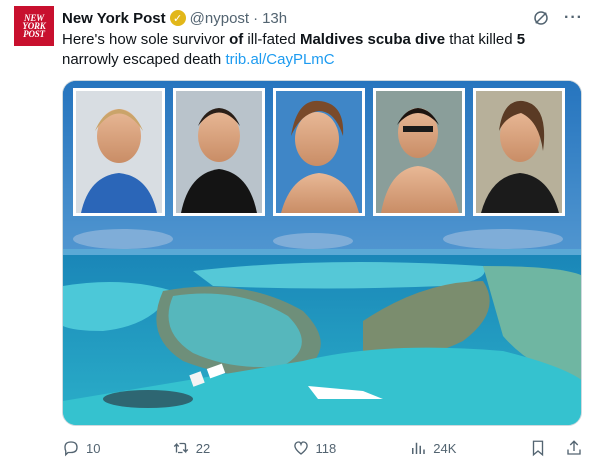 The image size is (597, 468). Describe the element at coordinates (481, 39) in the screenshot. I see `text-part: that killed` at that location.